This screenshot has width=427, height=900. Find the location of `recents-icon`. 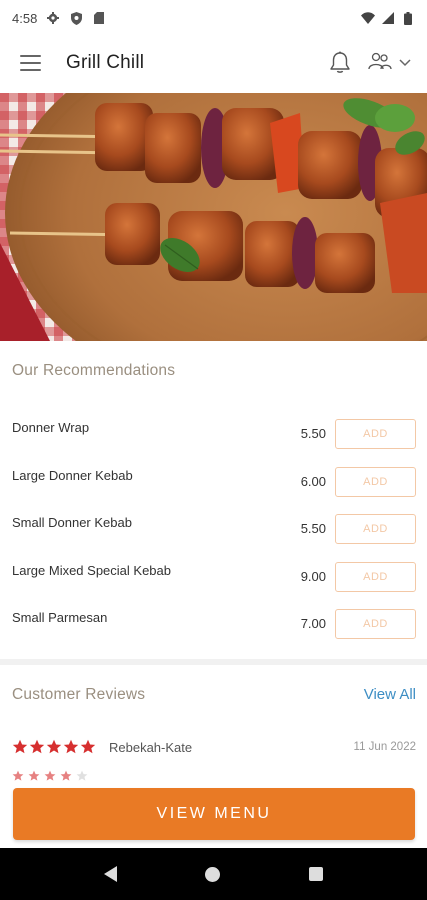

recents-icon is located at coordinates (315, 874).